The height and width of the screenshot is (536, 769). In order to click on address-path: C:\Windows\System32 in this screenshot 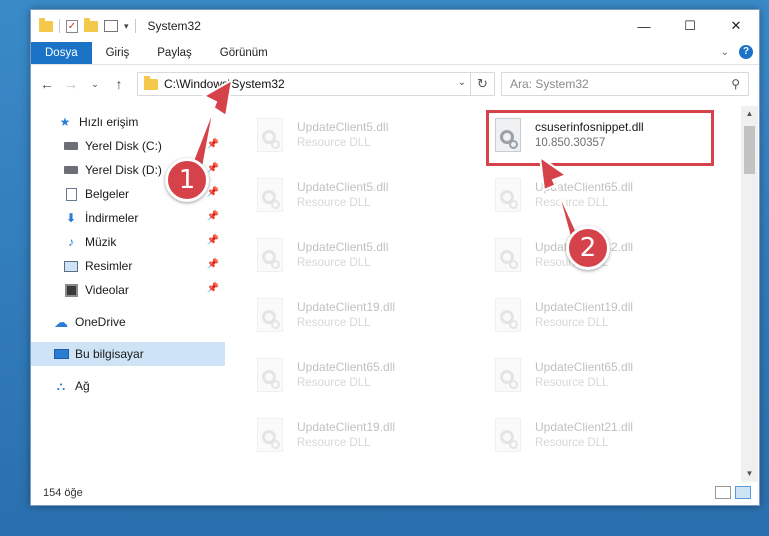, I will do `click(224, 84)`.